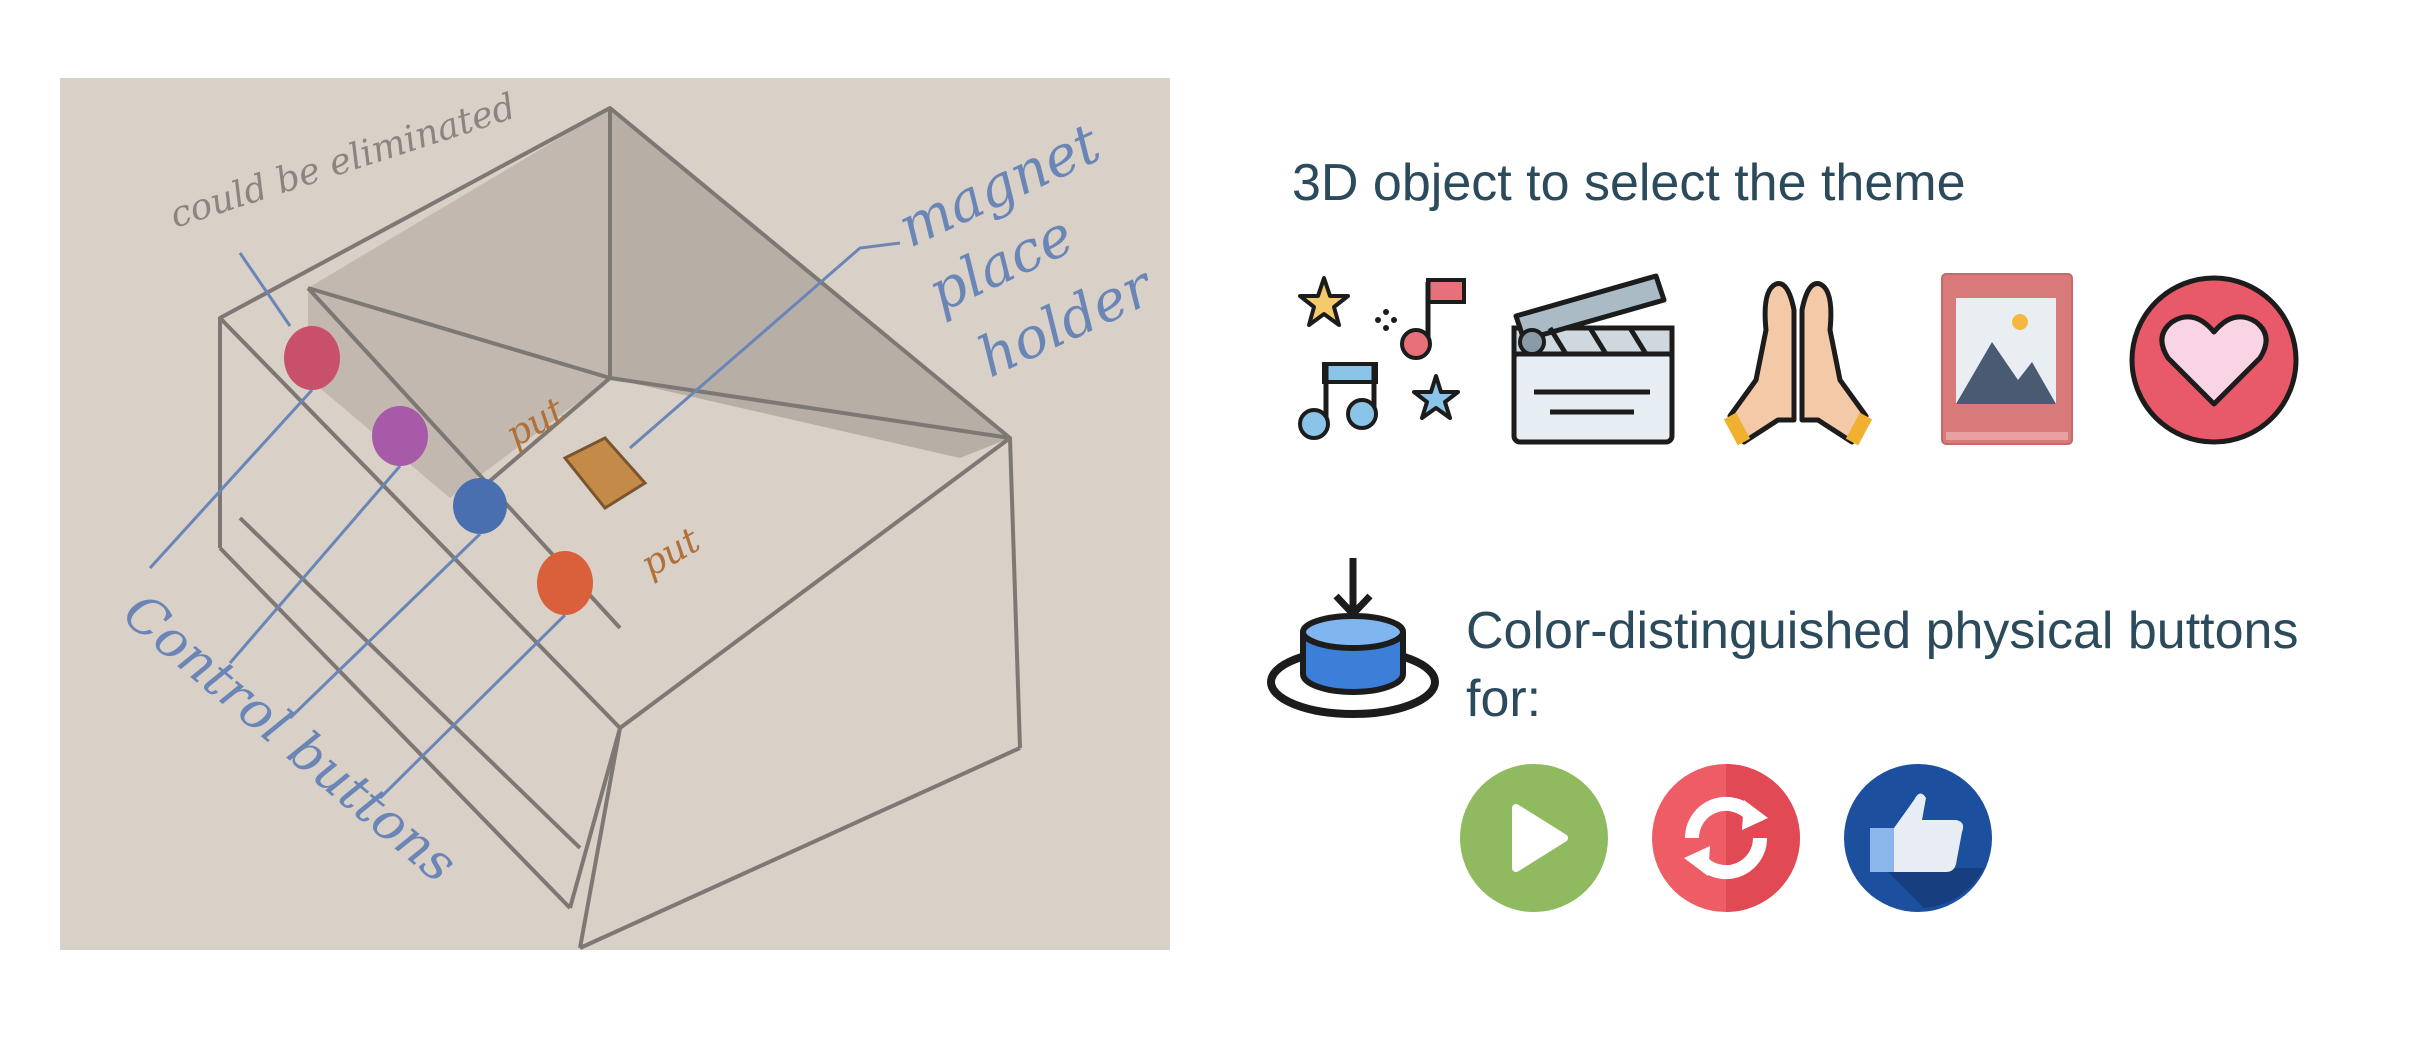 The height and width of the screenshot is (1050, 2426). I want to click on sketch-button-blue, so click(480, 506).